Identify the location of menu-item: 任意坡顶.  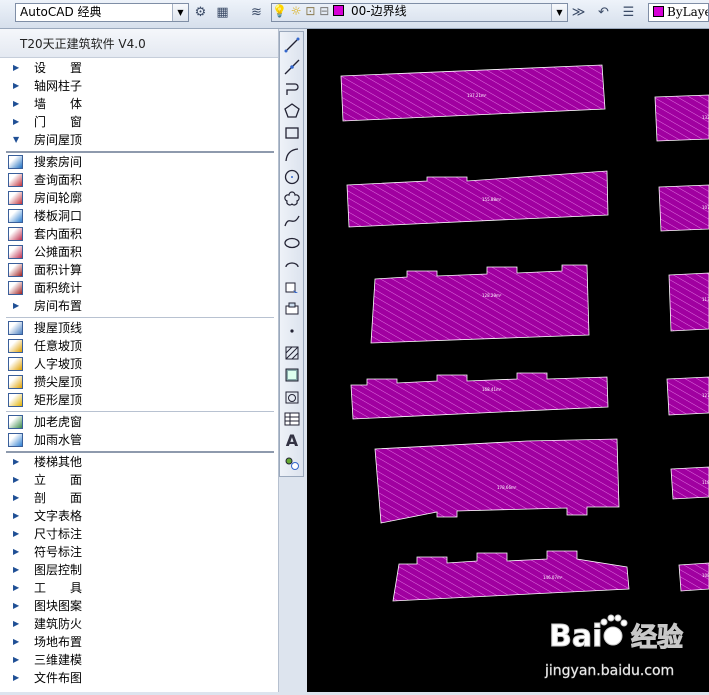
(138, 346).